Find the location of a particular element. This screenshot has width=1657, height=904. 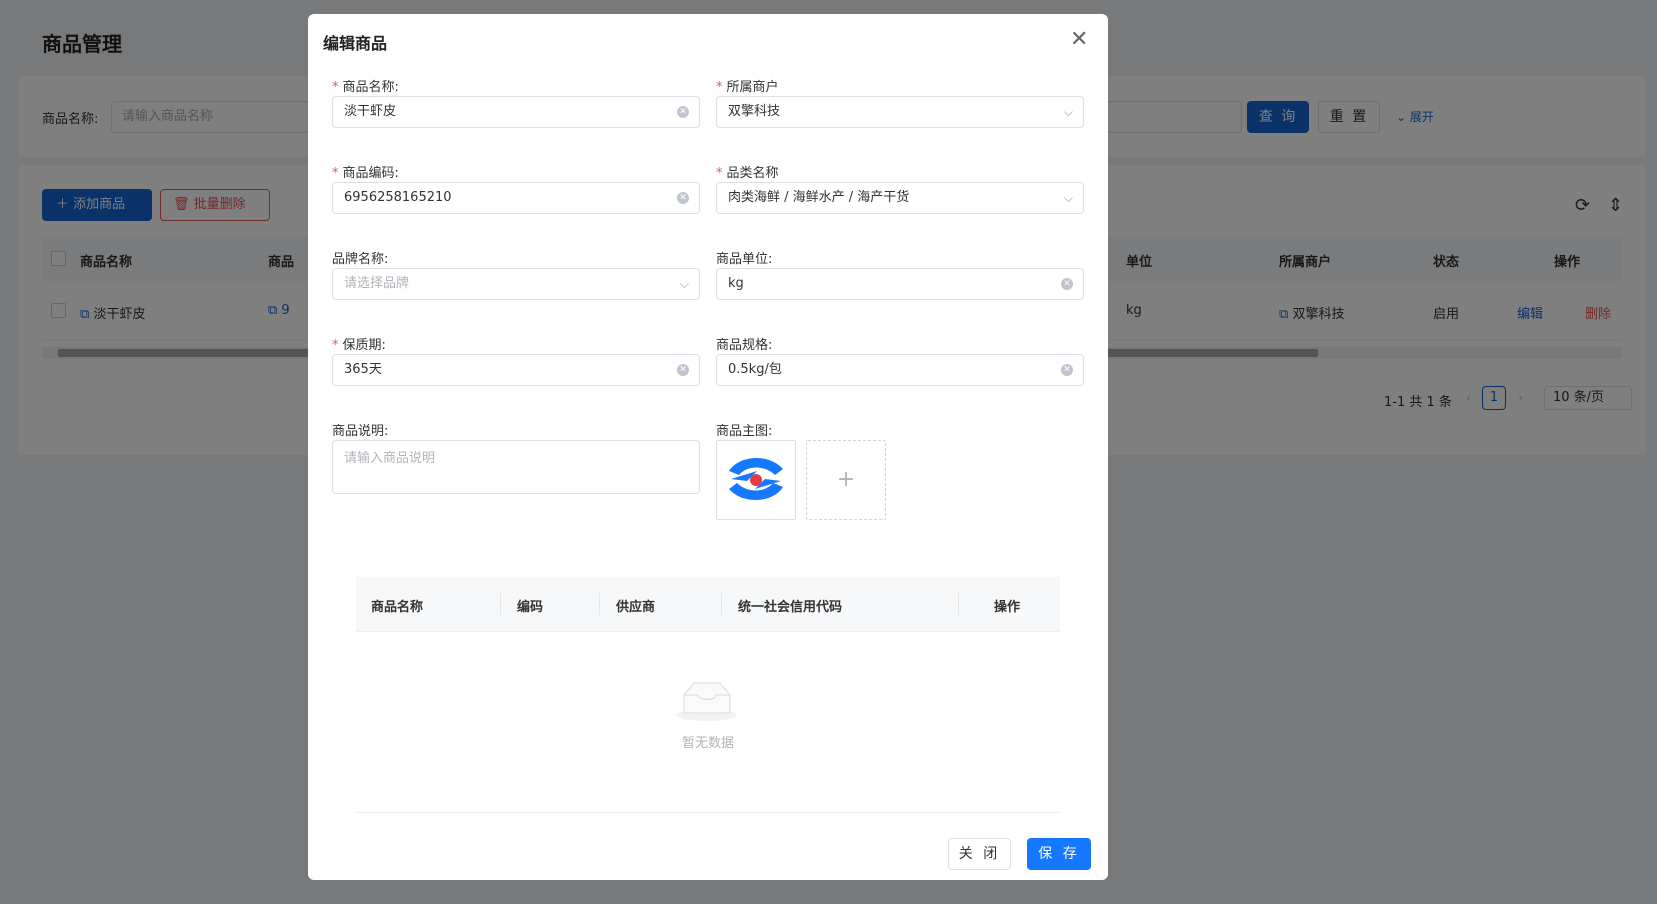

sub-th-credit-code: 统一社会信用代码 is located at coordinates (790, 607).